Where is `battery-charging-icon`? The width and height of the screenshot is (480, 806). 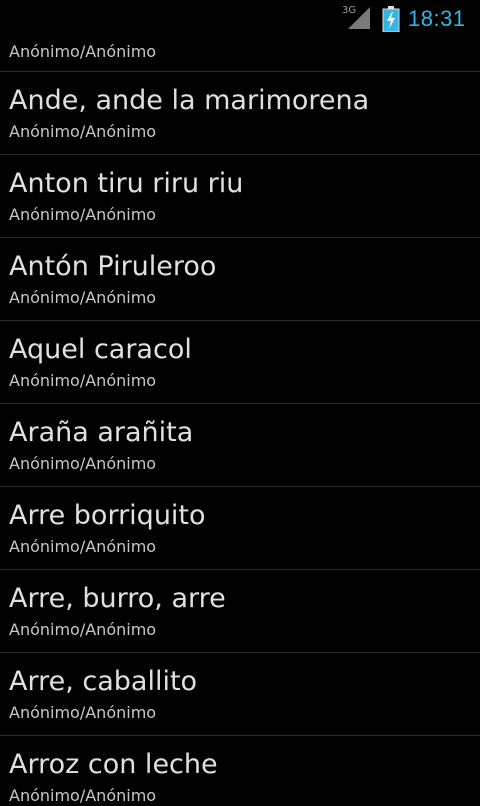 battery-charging-icon is located at coordinates (391, 19).